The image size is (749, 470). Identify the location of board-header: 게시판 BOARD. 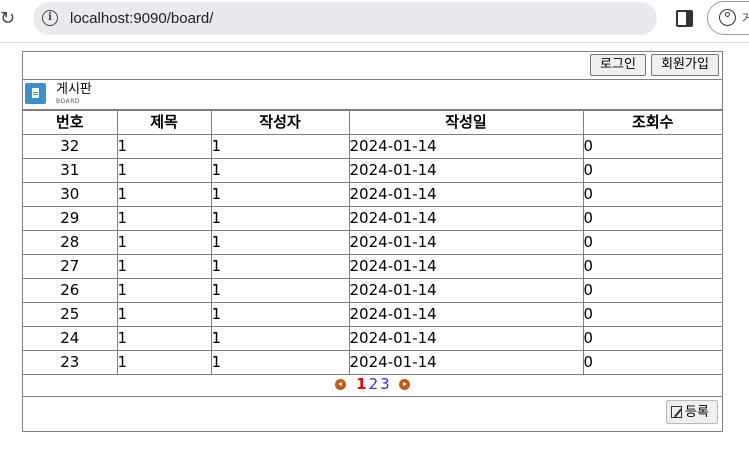
(372, 95).